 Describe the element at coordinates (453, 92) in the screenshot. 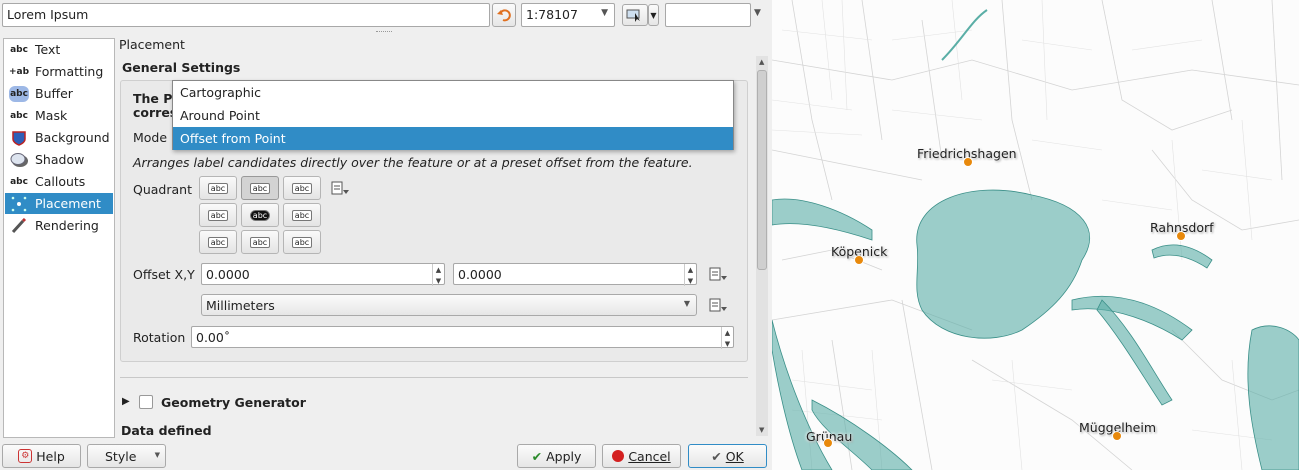

I see `mode-option-cartographic: Cartographic` at that location.